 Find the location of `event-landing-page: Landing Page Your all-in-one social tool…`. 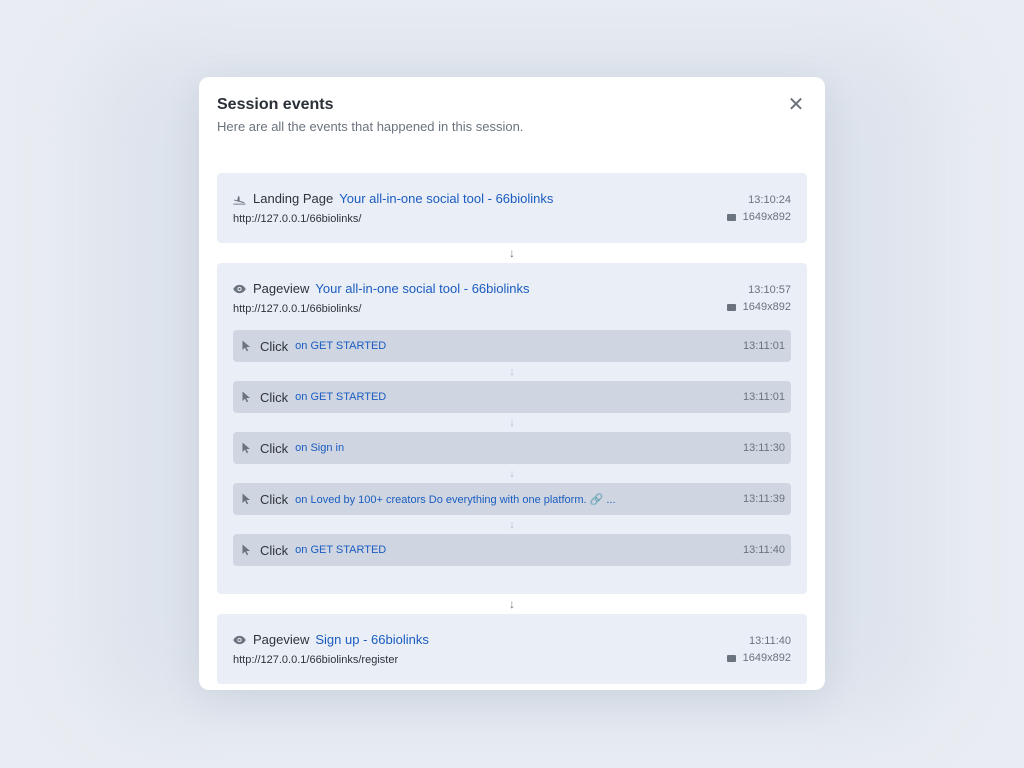

event-landing-page: Landing Page Your all-in-one social tool… is located at coordinates (512, 208).